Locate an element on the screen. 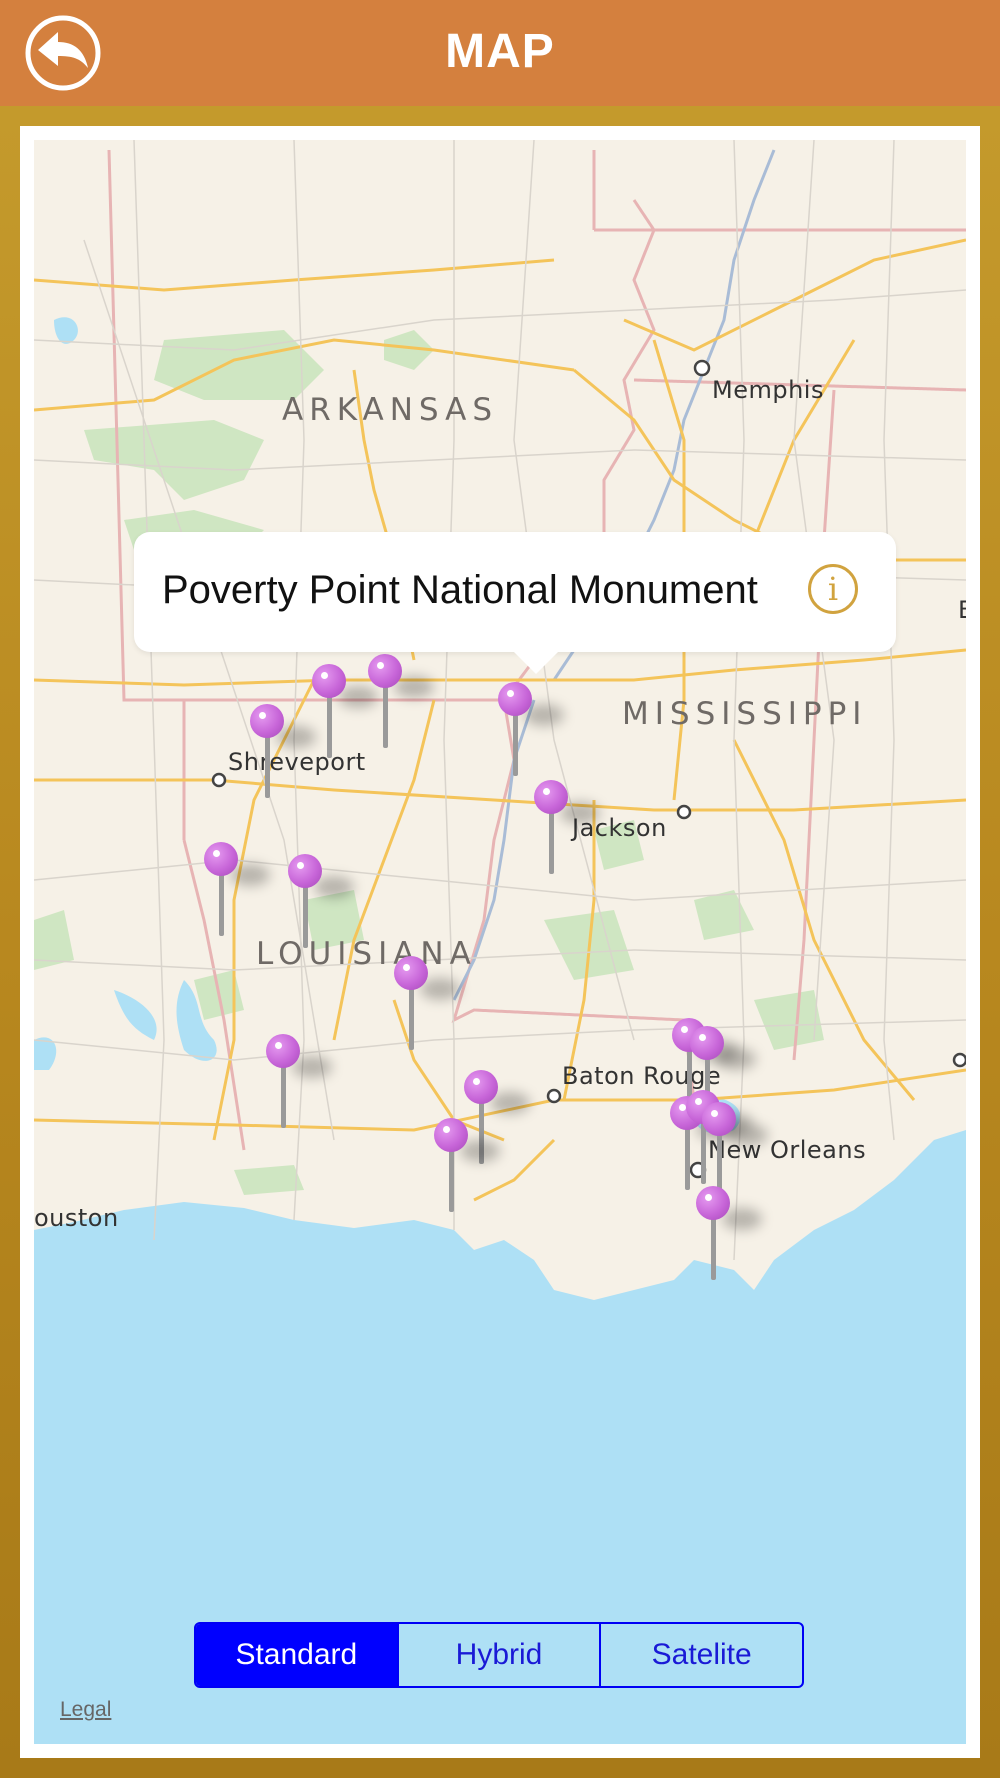 The image size is (1000, 1778). page-title: MAP is located at coordinates (500, 51).